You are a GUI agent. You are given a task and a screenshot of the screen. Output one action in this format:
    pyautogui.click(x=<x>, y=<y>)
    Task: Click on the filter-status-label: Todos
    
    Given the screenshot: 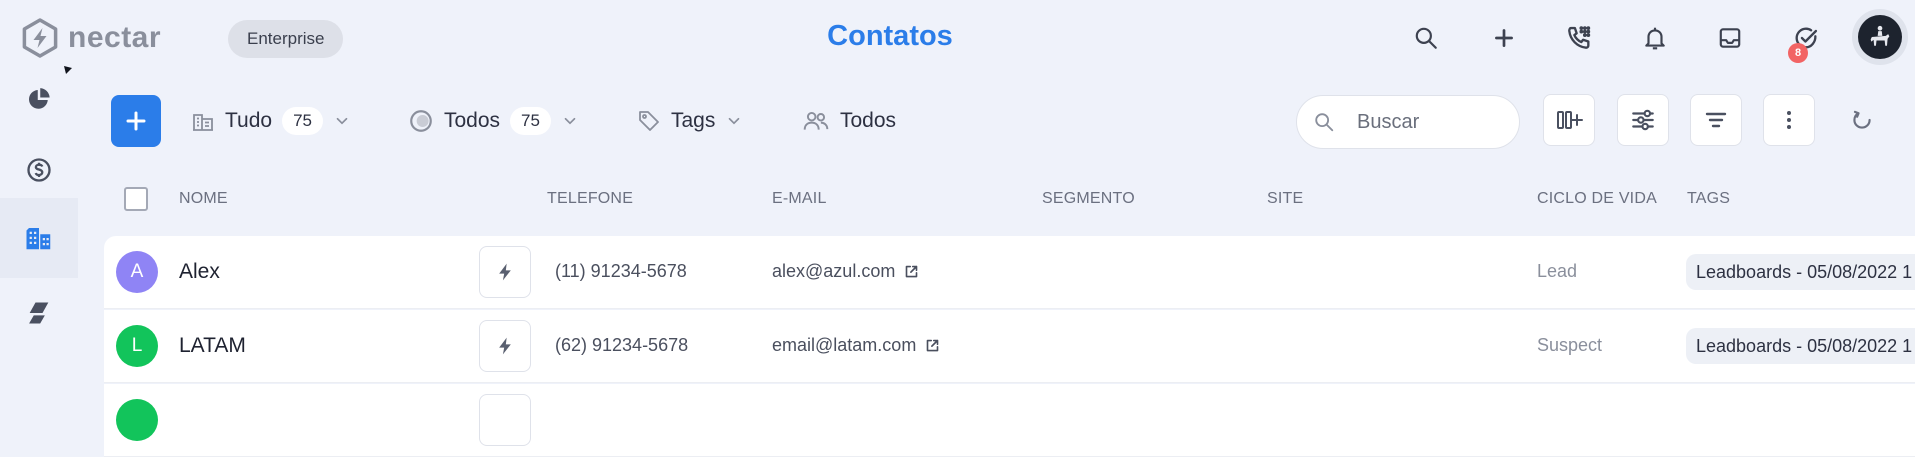 What is the action you would take?
    pyautogui.click(x=472, y=120)
    